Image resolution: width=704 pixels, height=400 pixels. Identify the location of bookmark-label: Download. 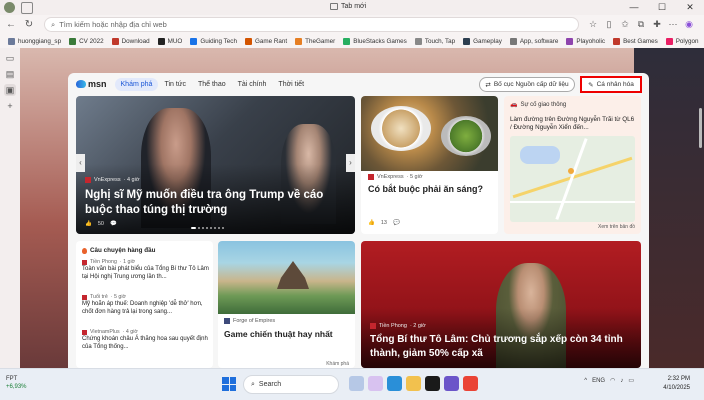
(135, 41).